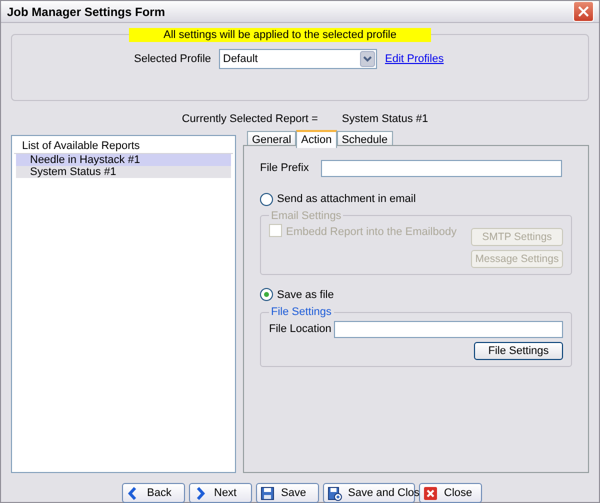 The height and width of the screenshot is (503, 600). What do you see at coordinates (285, 168) in the screenshot?
I see `field-label: File Prefix` at bounding box center [285, 168].